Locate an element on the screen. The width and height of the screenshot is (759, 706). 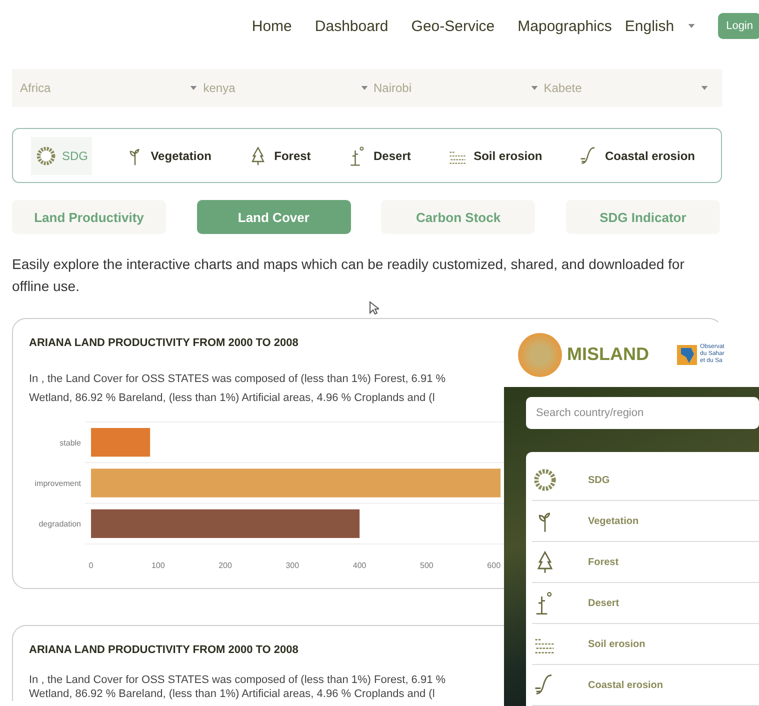
theme-list-item: SDG is located at coordinates (645, 480).